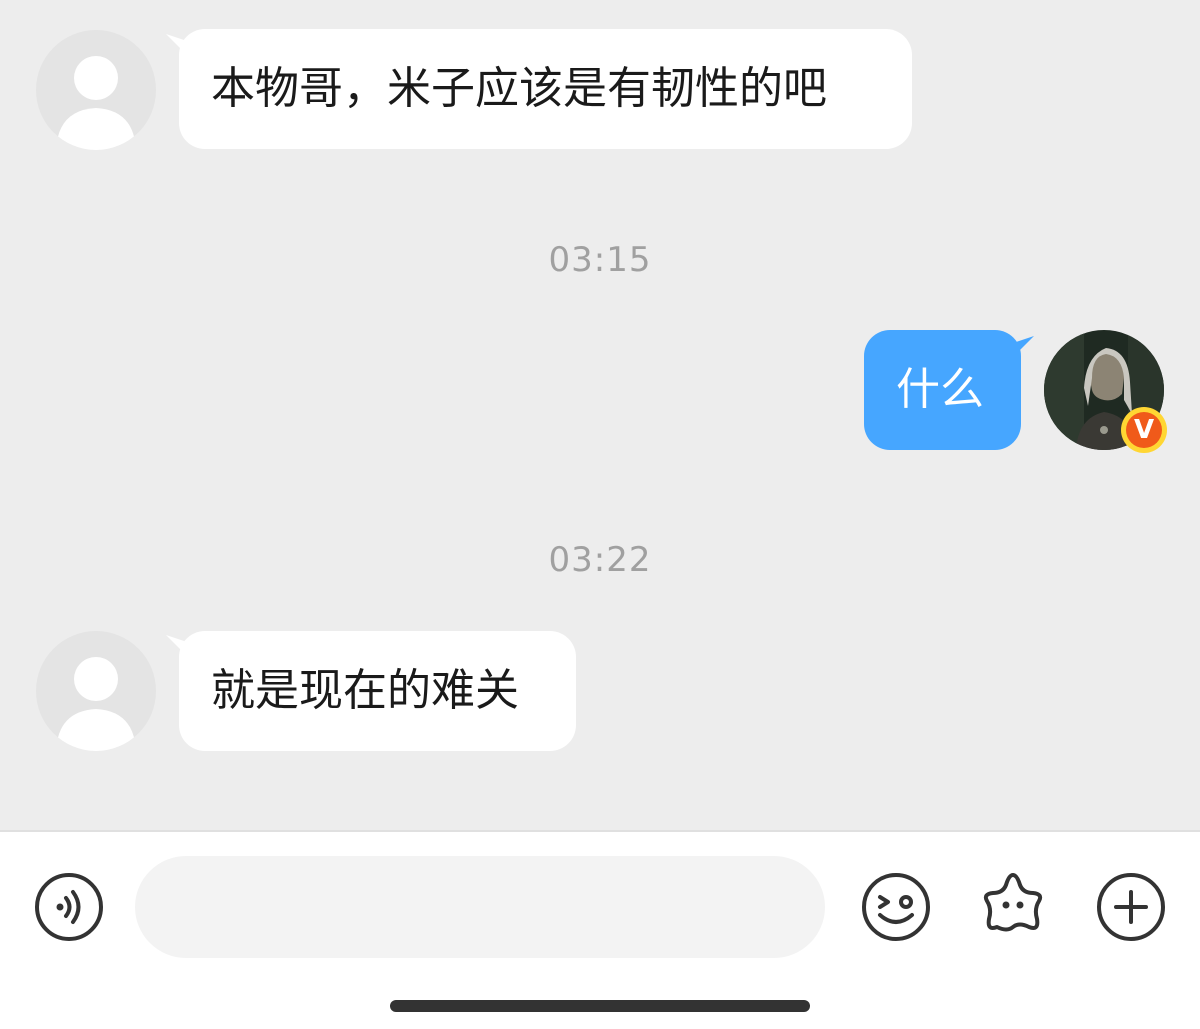 This screenshot has width=1200, height=1029. What do you see at coordinates (480, 907) in the screenshot?
I see `message-input` at bounding box center [480, 907].